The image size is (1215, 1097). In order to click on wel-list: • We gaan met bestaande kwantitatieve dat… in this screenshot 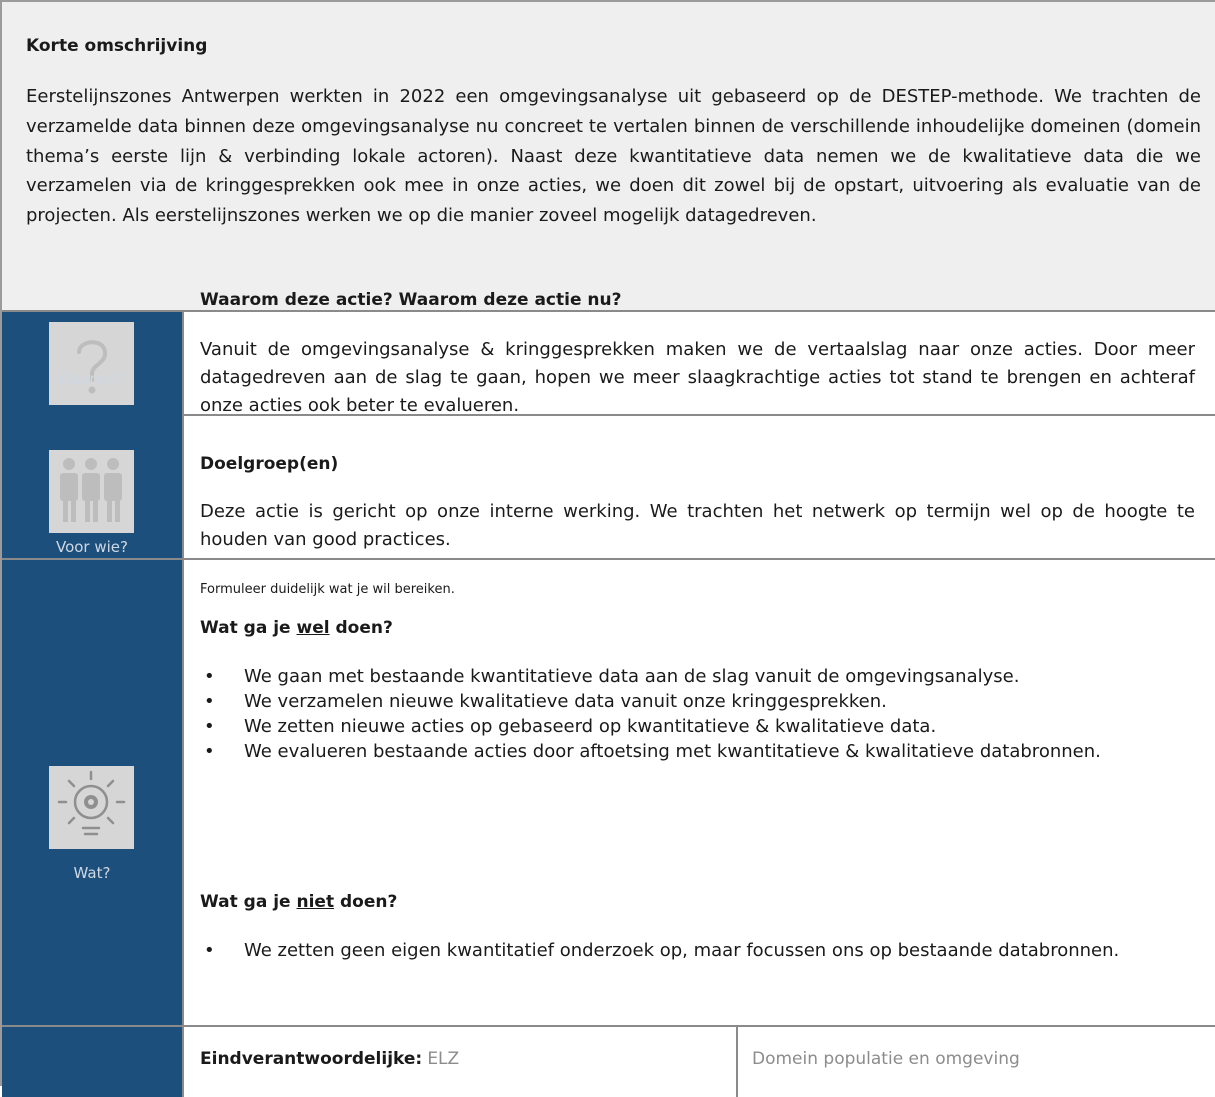, I will do `click(697, 714)`.